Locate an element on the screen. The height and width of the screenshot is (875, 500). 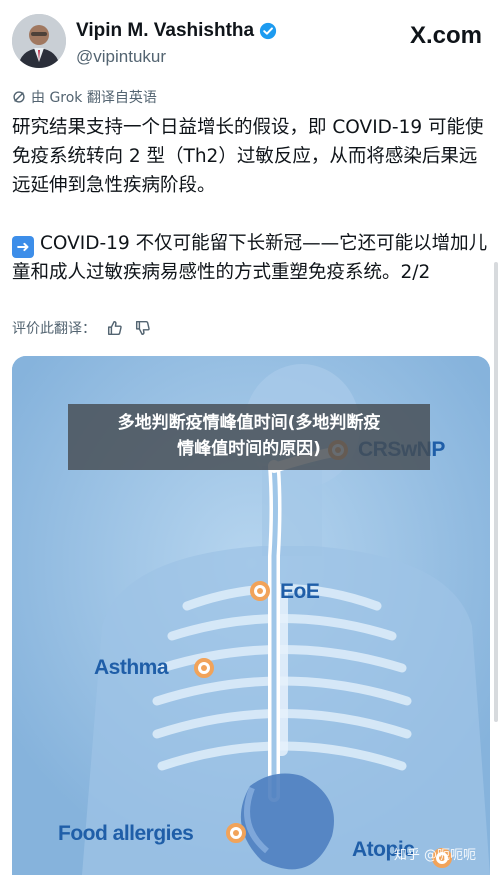
right-arrow-icon: ➜ is located at coordinates (23, 247).